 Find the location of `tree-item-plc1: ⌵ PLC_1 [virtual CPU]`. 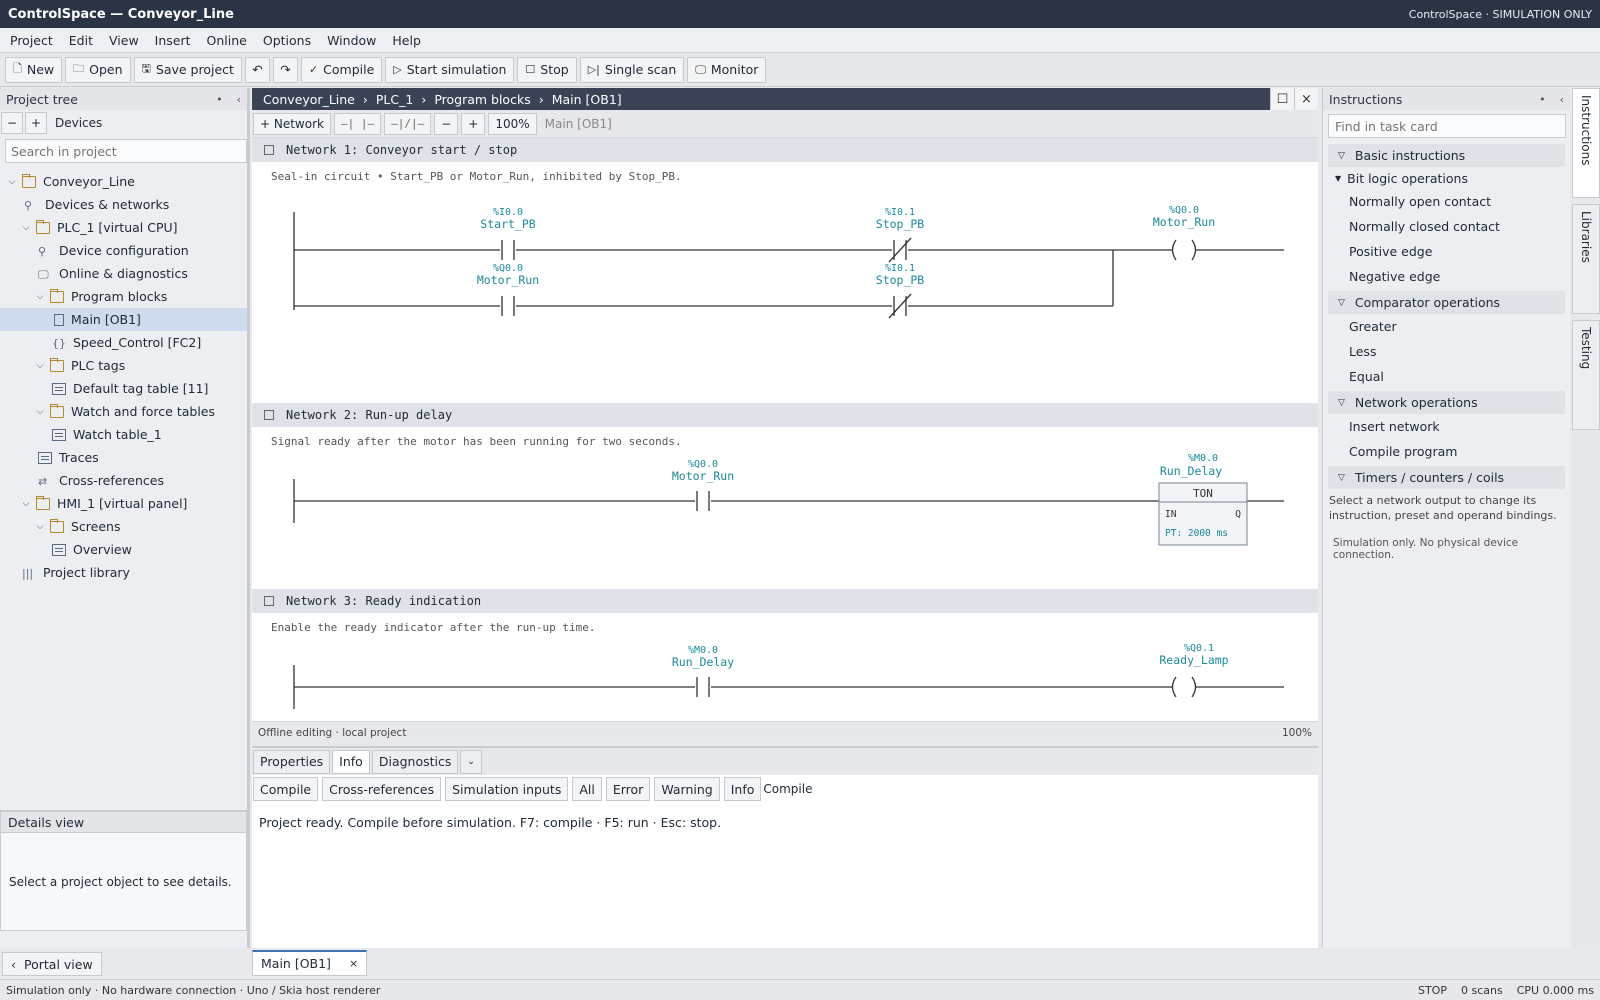

tree-item-plc1: ⌵ PLC_1 [virtual CPU] is located at coordinates (123, 227).